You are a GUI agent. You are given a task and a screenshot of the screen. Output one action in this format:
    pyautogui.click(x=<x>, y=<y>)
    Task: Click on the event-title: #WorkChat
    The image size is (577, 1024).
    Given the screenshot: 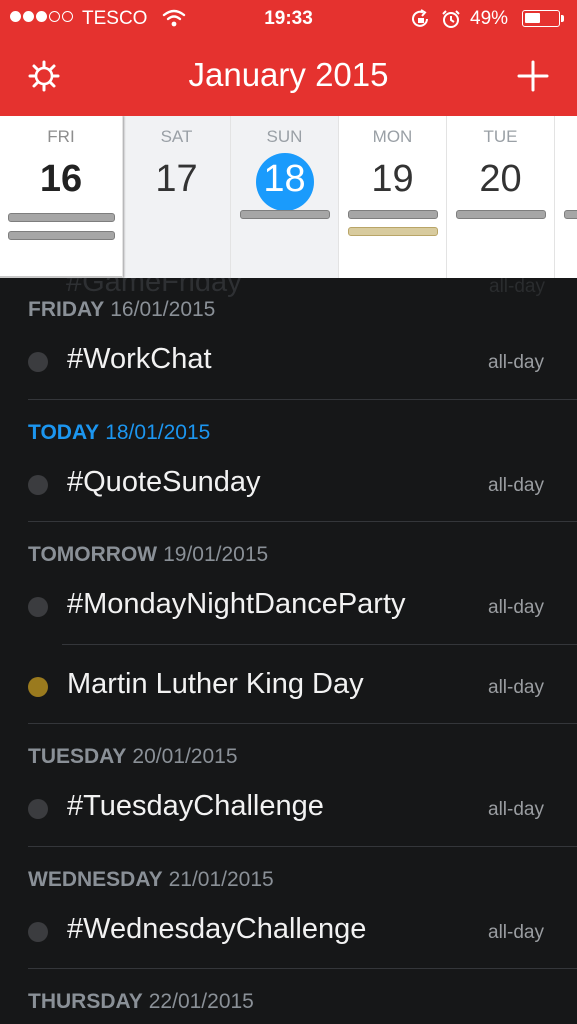 What is the action you would take?
    pyautogui.click(x=139, y=359)
    